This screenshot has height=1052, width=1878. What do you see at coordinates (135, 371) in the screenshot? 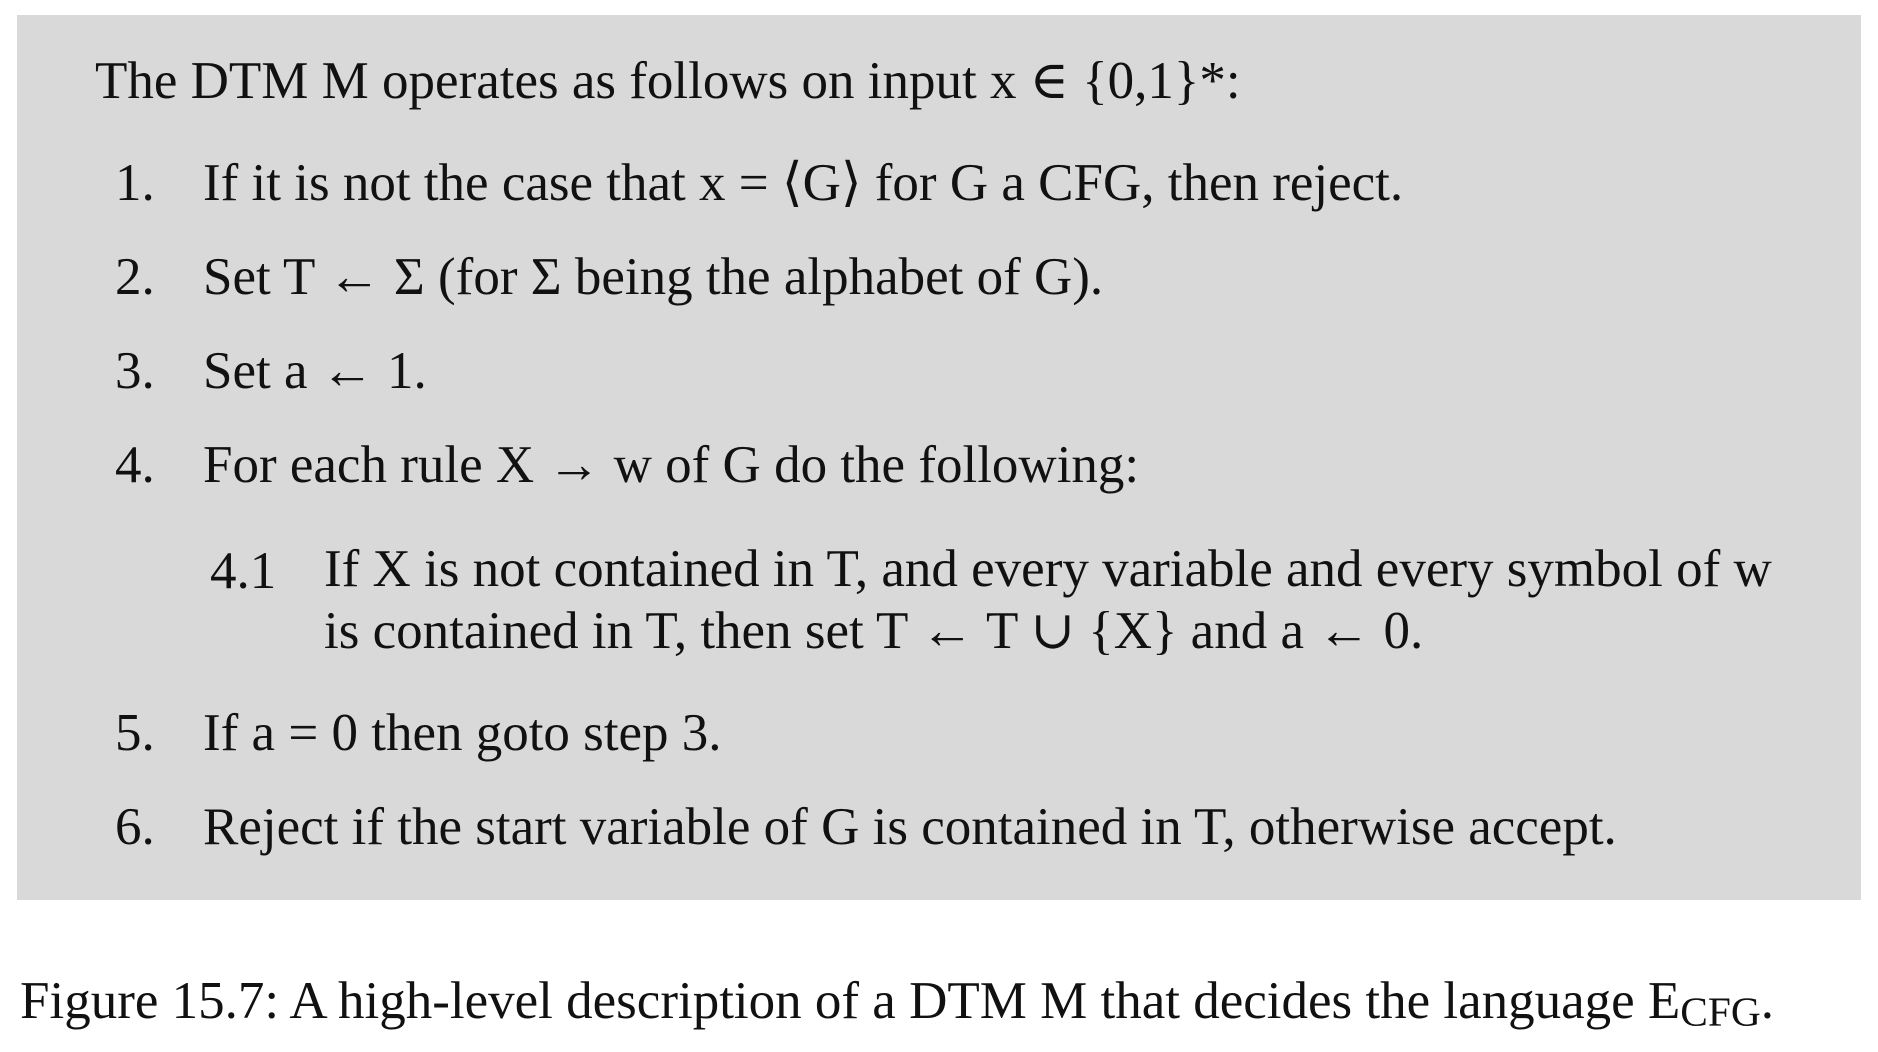
I see `step-number: 3.` at bounding box center [135, 371].